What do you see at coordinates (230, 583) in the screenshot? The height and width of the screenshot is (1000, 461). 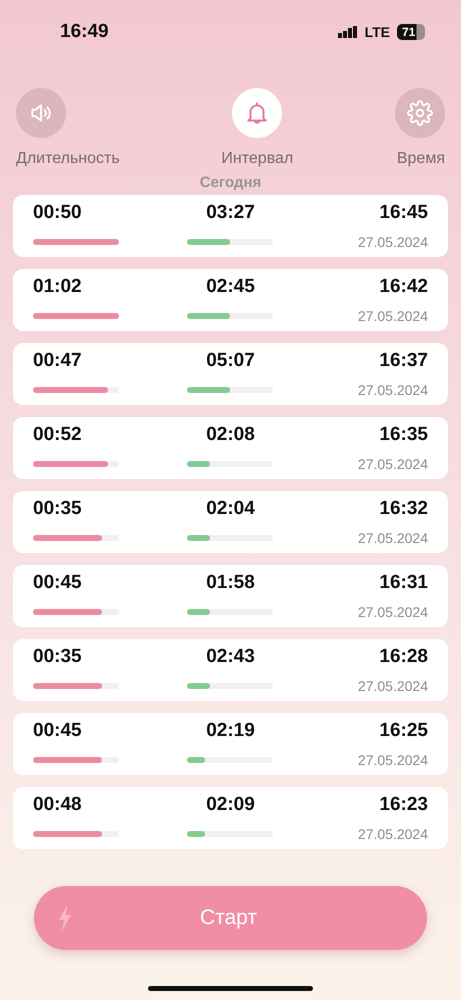 I see `interval-value: 01:58` at bounding box center [230, 583].